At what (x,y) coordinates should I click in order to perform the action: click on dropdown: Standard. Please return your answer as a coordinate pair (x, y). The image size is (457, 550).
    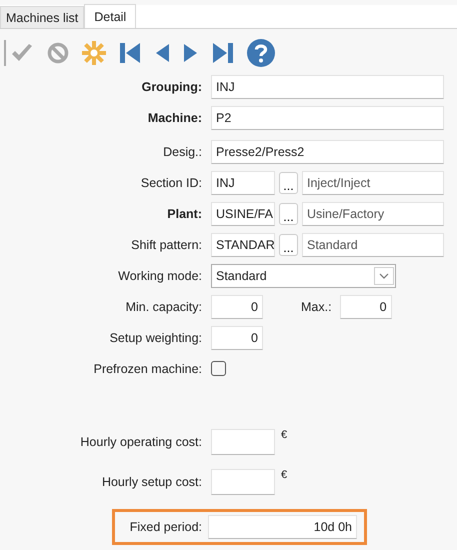
    Looking at the image, I should click on (303, 276).